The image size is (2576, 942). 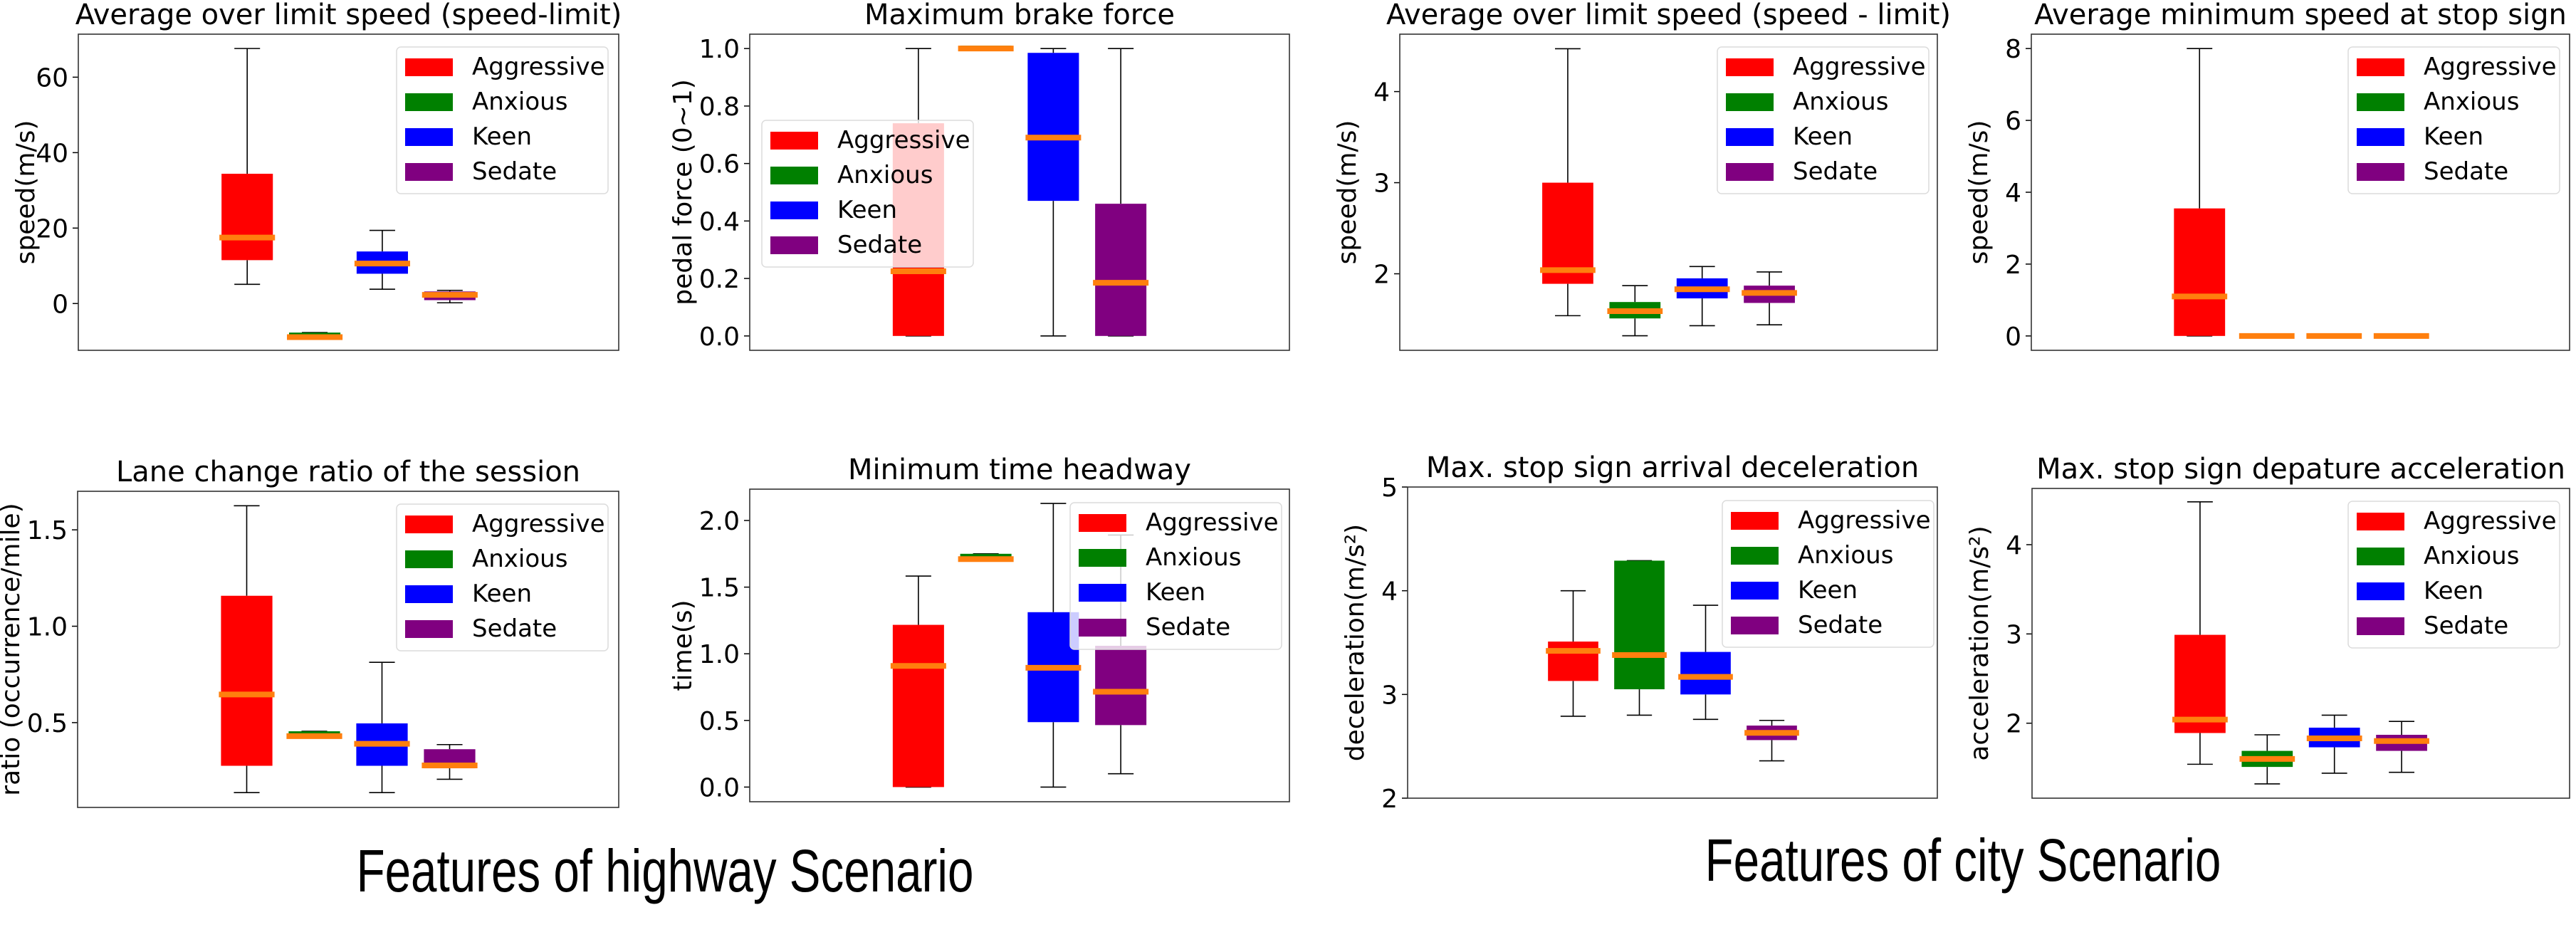 I want to click on plot-7-legend-label-sedate: Sedate, so click(x=1840, y=625).